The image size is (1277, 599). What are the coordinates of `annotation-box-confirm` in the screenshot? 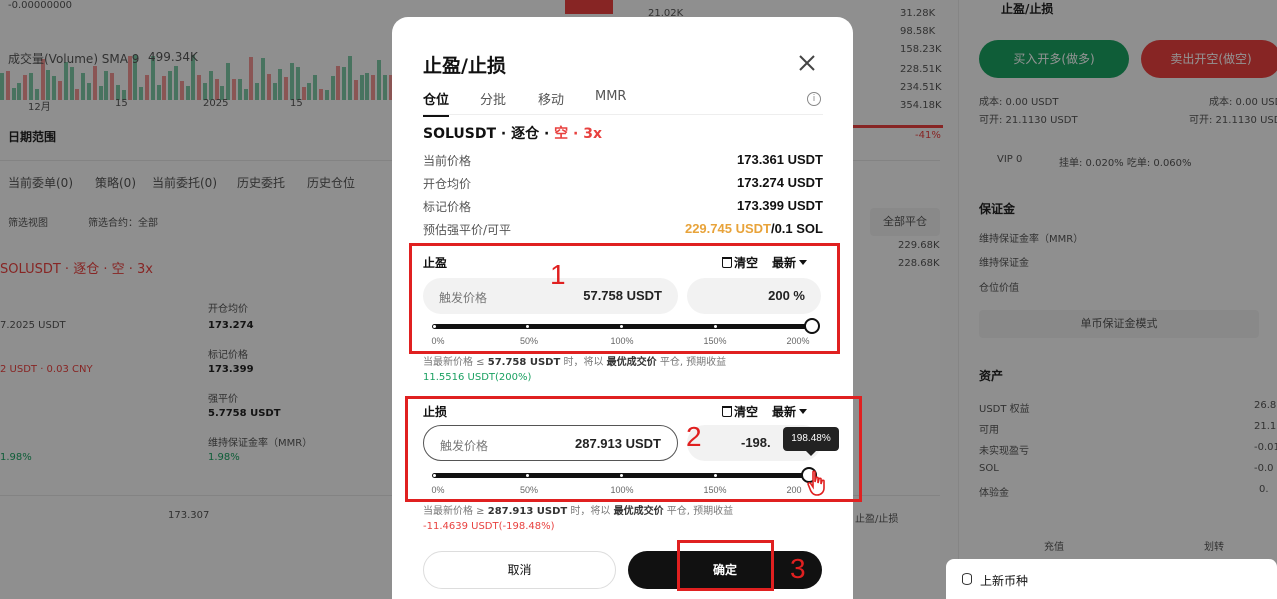 It's located at (725, 565).